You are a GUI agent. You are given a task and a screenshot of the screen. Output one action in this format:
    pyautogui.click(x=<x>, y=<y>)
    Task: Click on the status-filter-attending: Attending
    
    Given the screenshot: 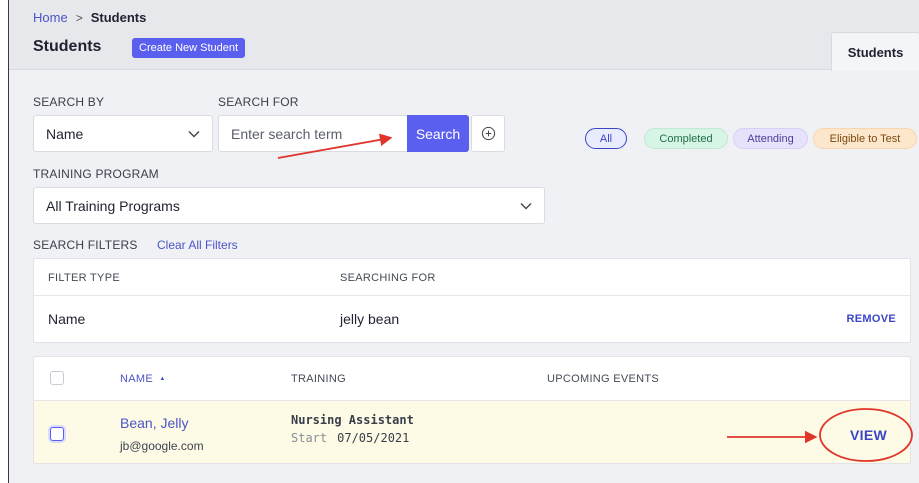 What is the action you would take?
    pyautogui.click(x=770, y=138)
    